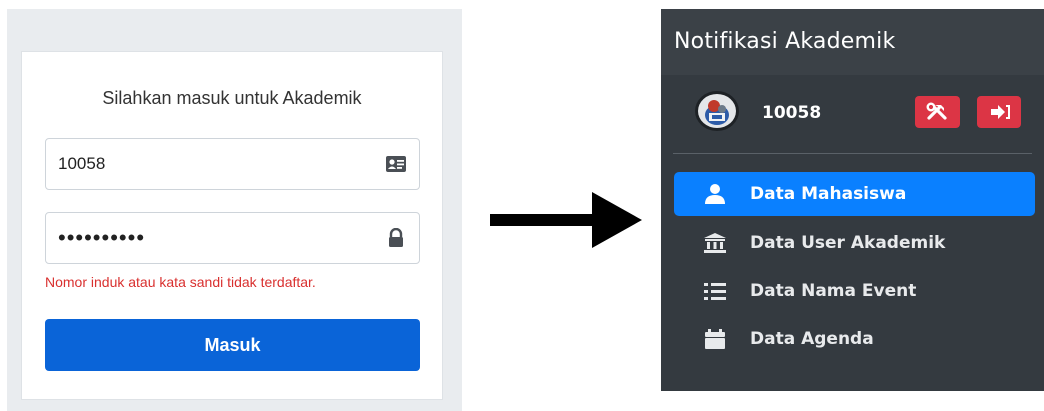 The image size is (1044, 411). Describe the element at coordinates (784, 41) in the screenshot. I see `brand-title: Notifikasi Akademik` at that location.